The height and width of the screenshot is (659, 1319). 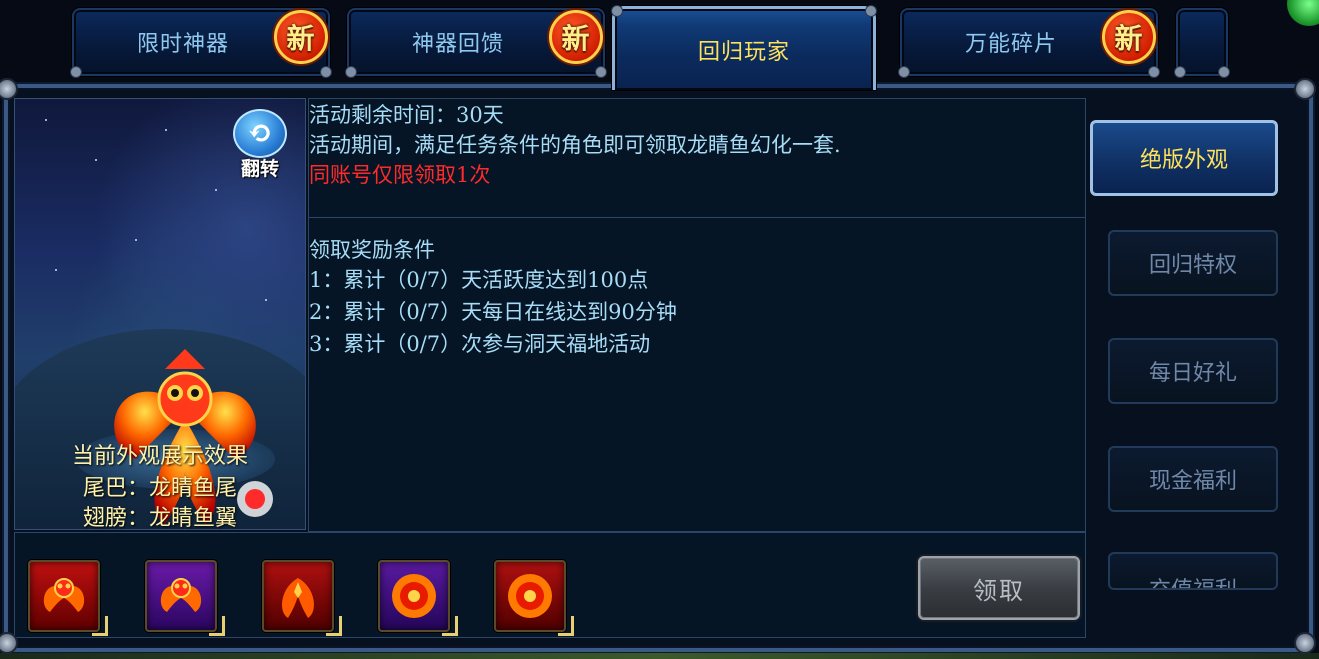 What do you see at coordinates (414, 596) in the screenshot?
I see `flame-orb-purple-icon` at bounding box center [414, 596].